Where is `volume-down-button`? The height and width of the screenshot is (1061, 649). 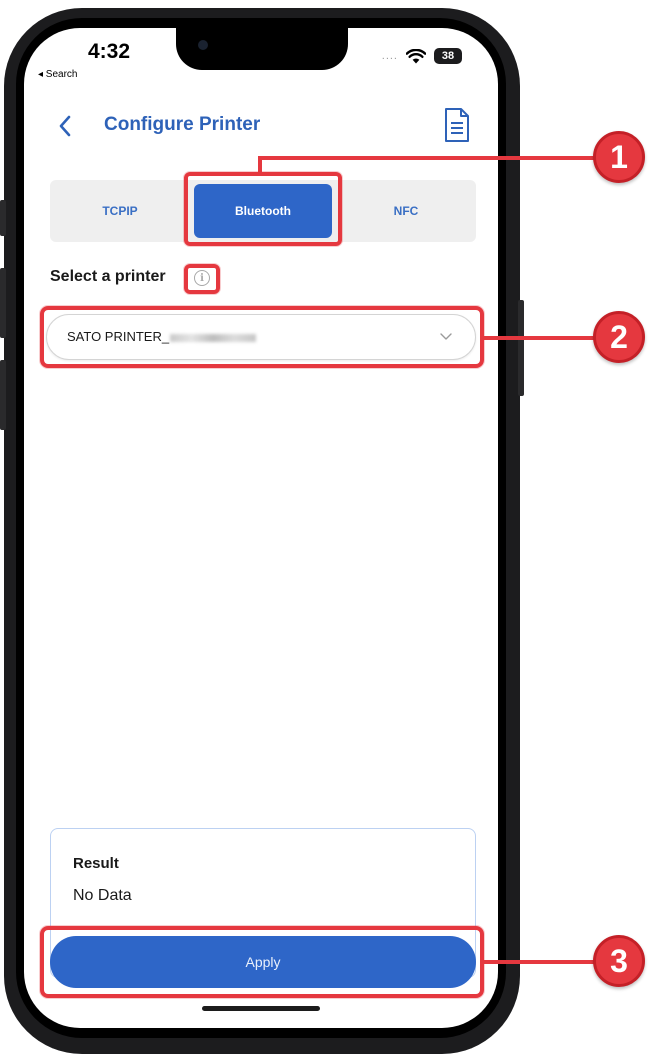 volume-down-button is located at coordinates (3, 395).